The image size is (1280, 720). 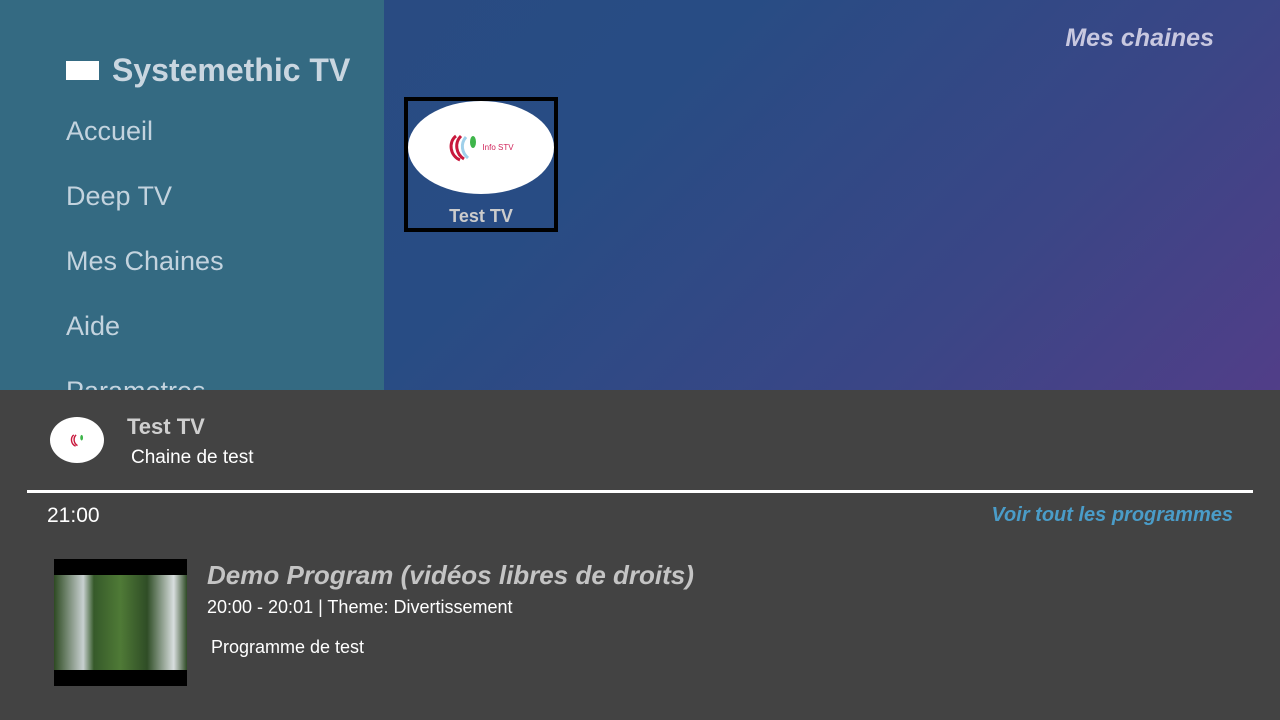 What do you see at coordinates (73, 515) in the screenshot?
I see `current-time: 21:00` at bounding box center [73, 515].